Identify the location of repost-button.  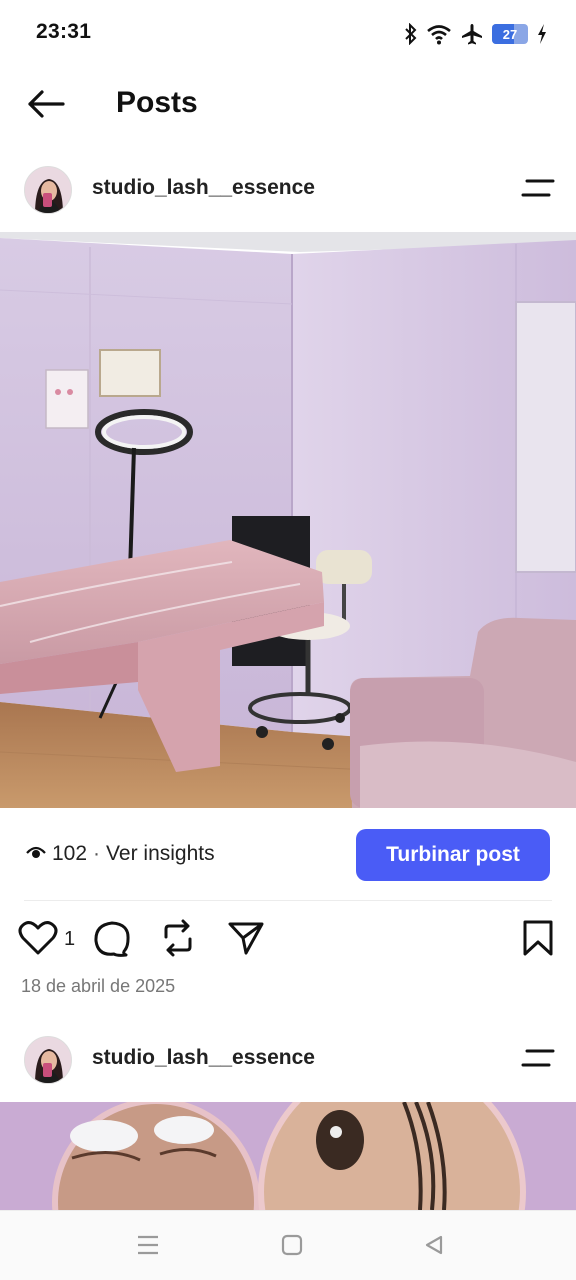
(178, 940).